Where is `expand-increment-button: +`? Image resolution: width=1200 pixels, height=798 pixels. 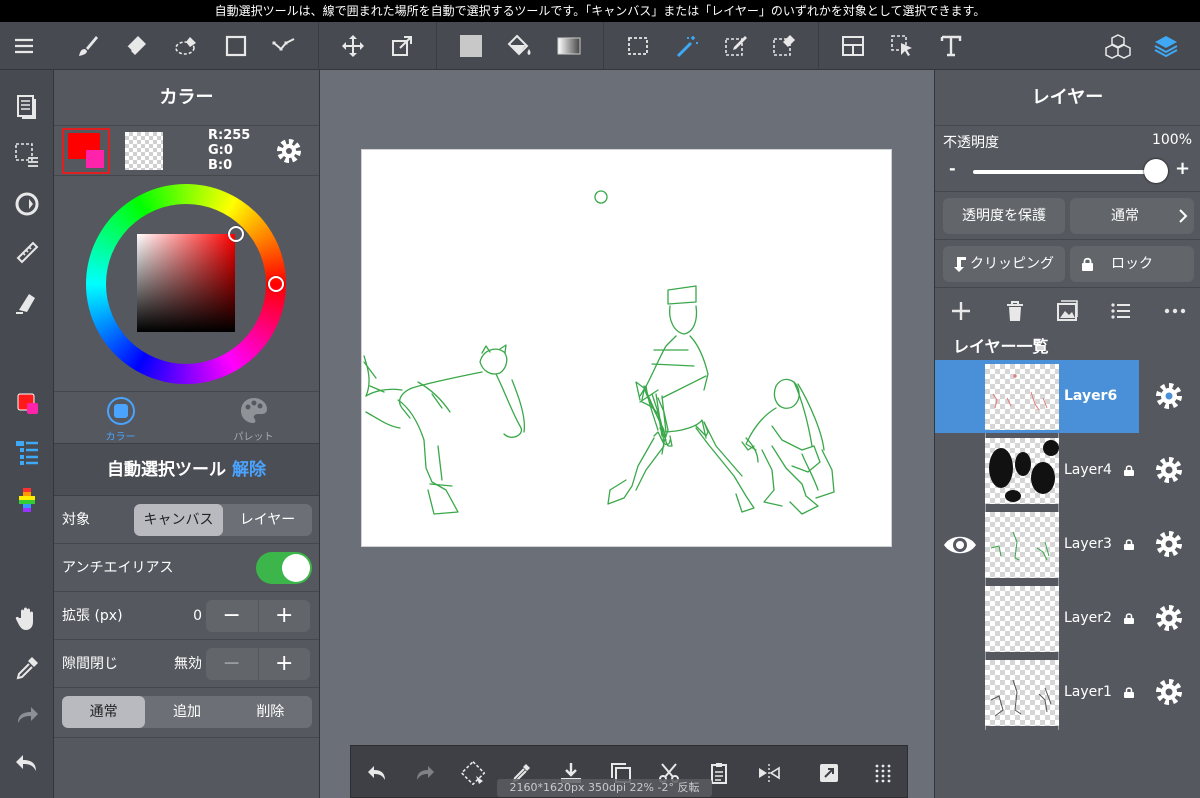 expand-increment-button: + is located at coordinates (285, 616).